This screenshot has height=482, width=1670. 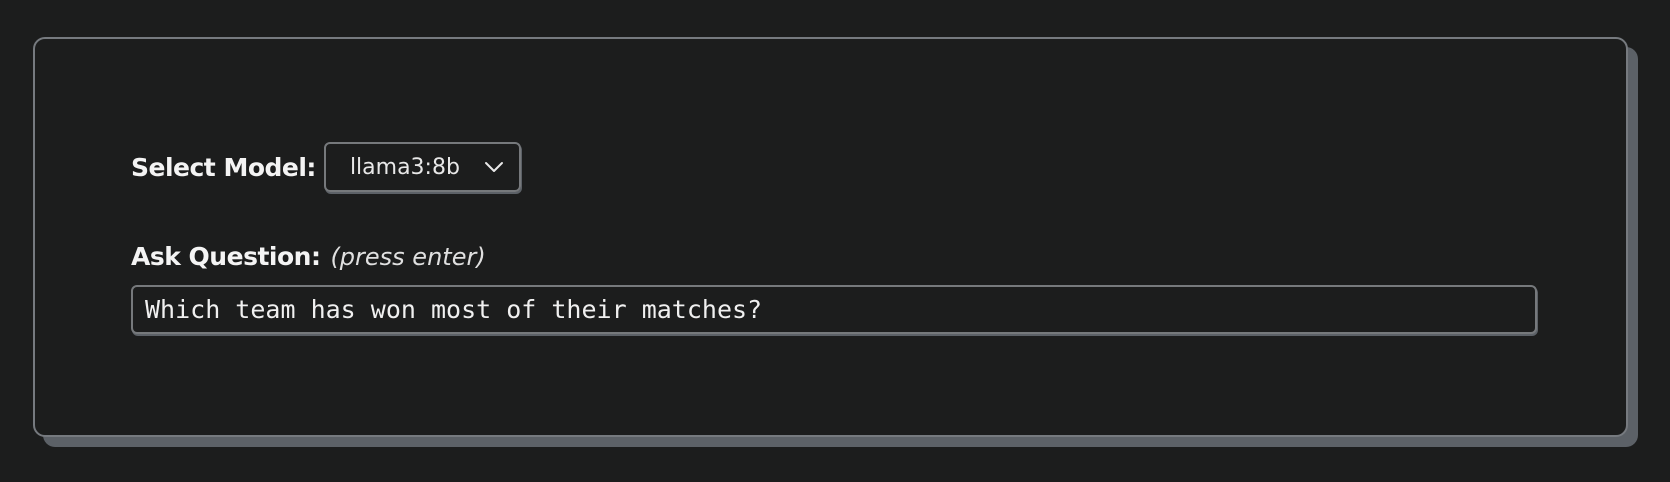 I want to click on question-label-row: Ask Question: (press enter), so click(x=308, y=256).